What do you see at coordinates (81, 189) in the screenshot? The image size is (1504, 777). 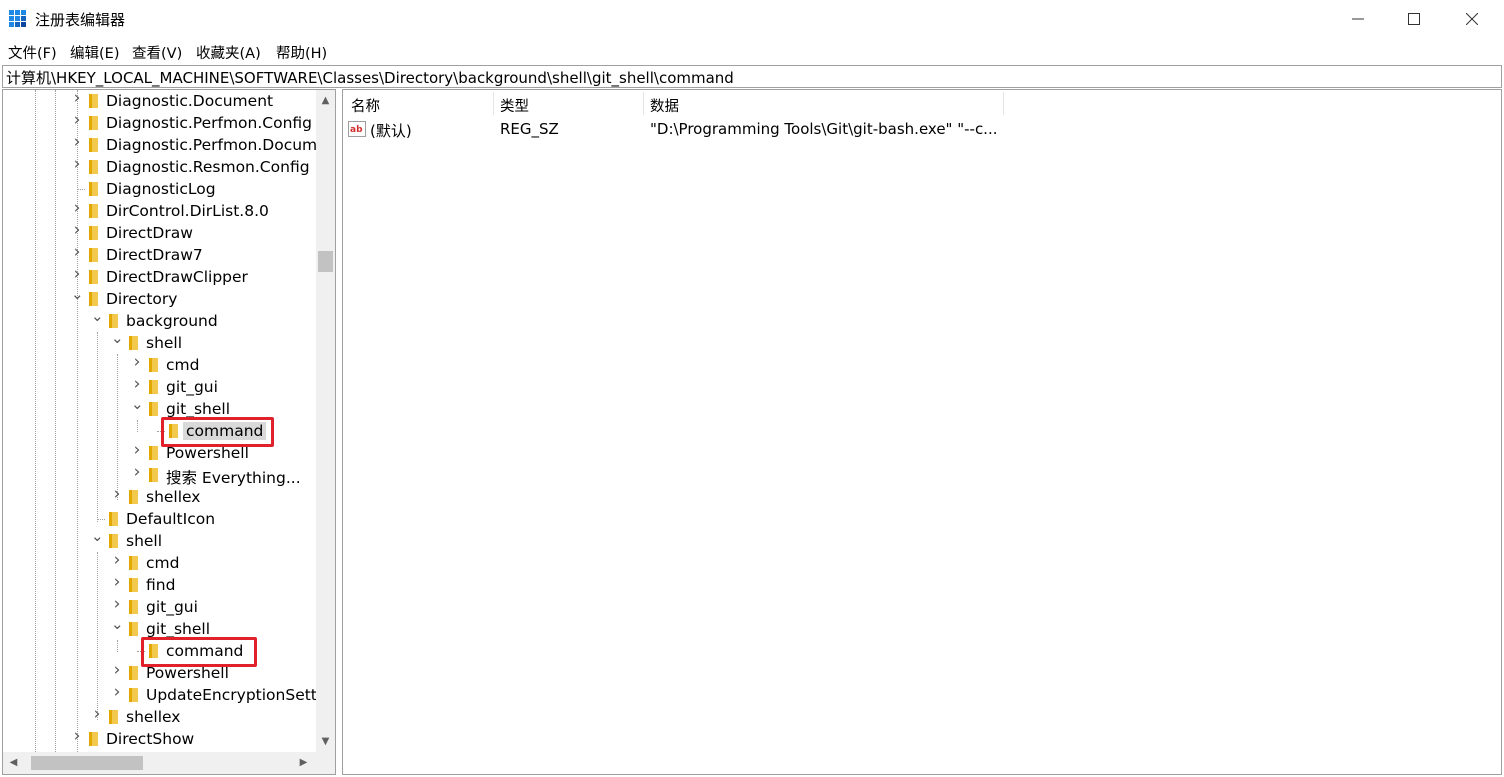 I see `tree-guide-line` at bounding box center [81, 189].